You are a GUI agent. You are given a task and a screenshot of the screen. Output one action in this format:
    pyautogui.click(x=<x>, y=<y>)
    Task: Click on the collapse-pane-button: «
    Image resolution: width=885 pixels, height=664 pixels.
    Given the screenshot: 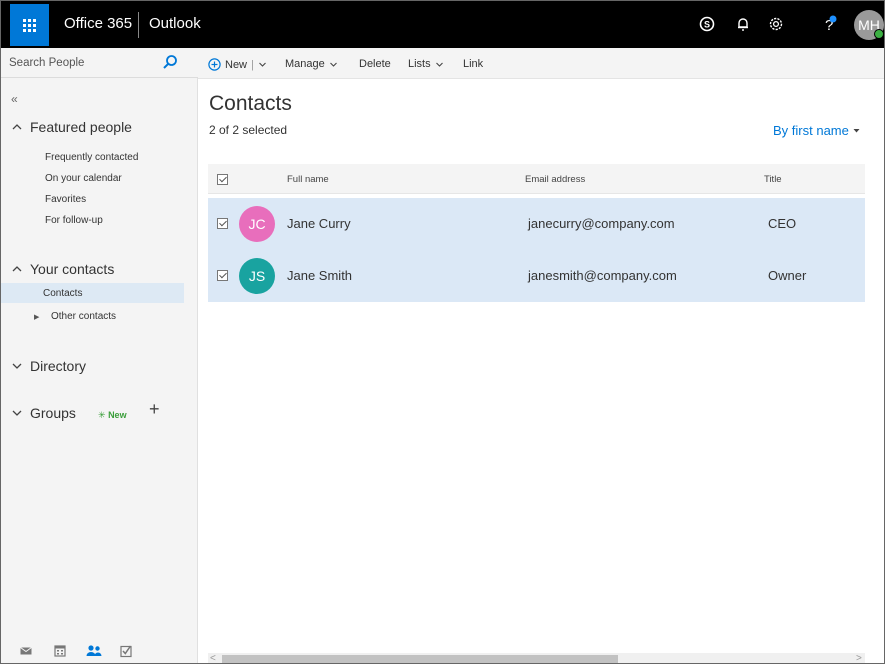 What is the action you would take?
    pyautogui.click(x=14, y=99)
    